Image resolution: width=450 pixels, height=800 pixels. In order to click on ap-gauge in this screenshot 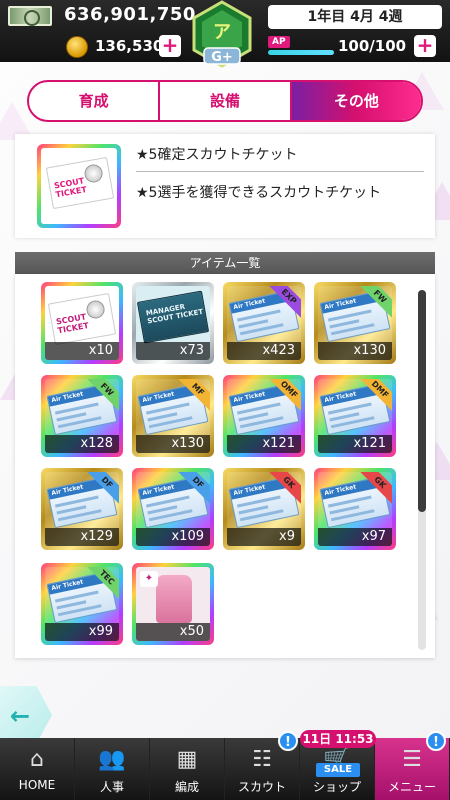, I will do `click(301, 52)`.